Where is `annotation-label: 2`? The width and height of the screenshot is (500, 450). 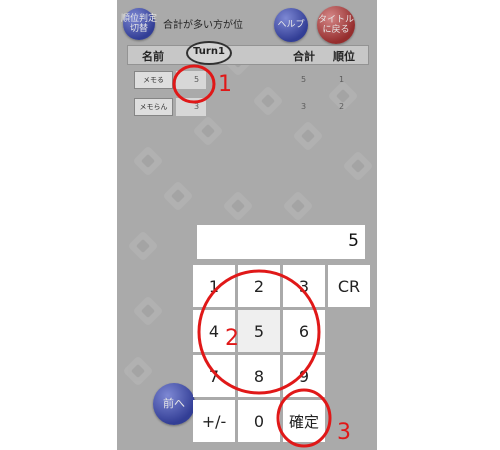 annotation-label: 2 is located at coordinates (232, 338).